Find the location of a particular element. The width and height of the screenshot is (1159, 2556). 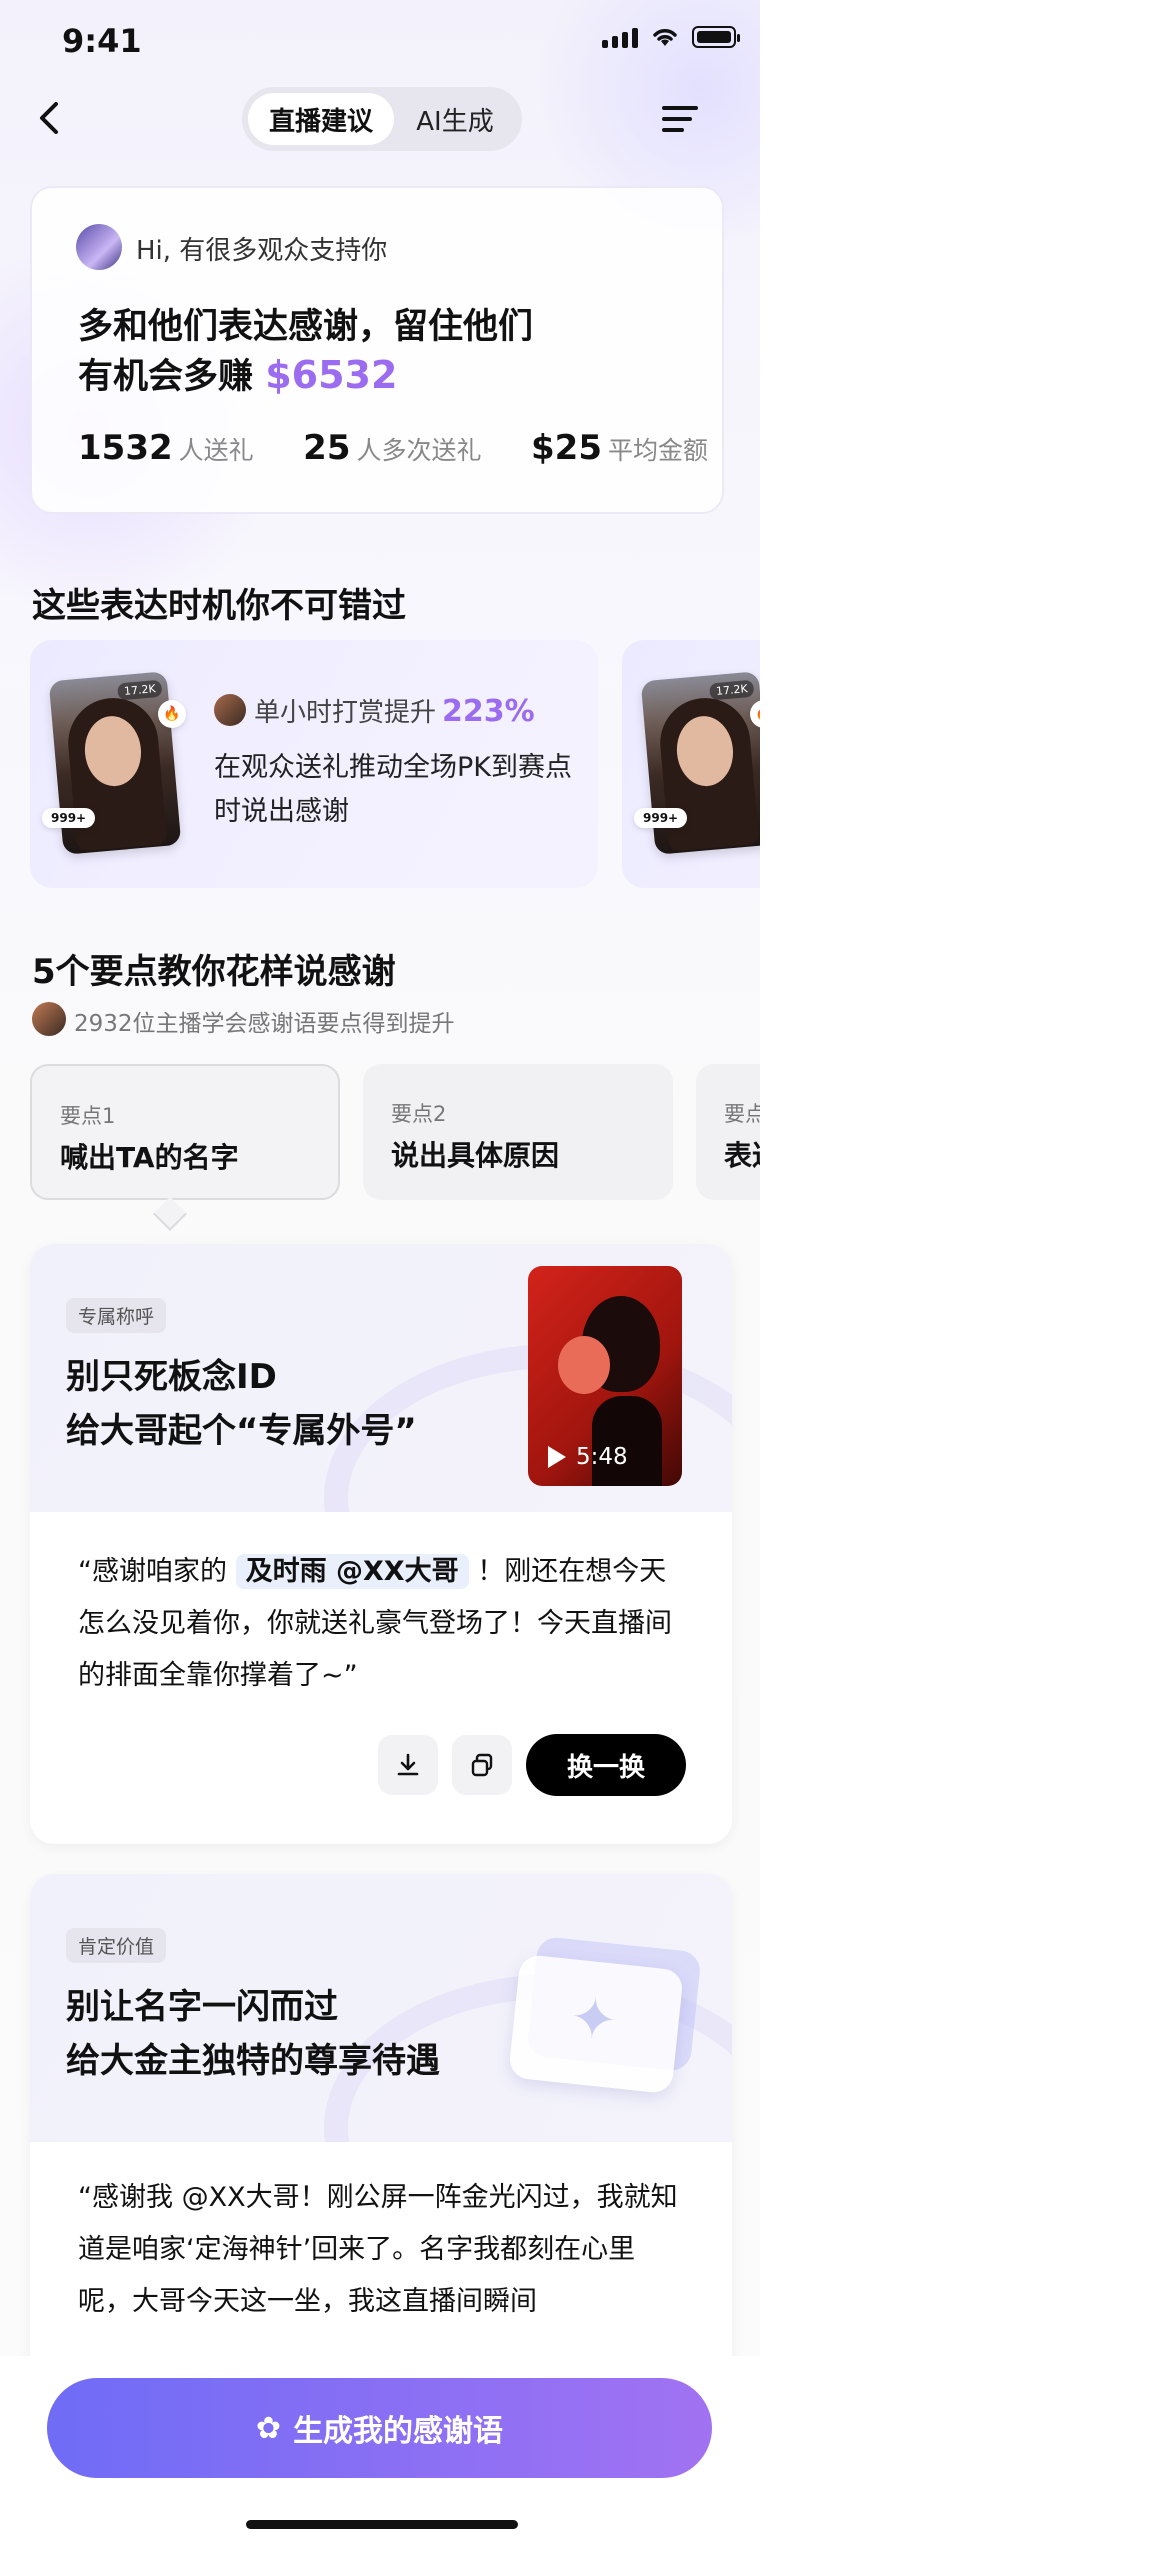

swap-button: 换一换 is located at coordinates (606, 1765).